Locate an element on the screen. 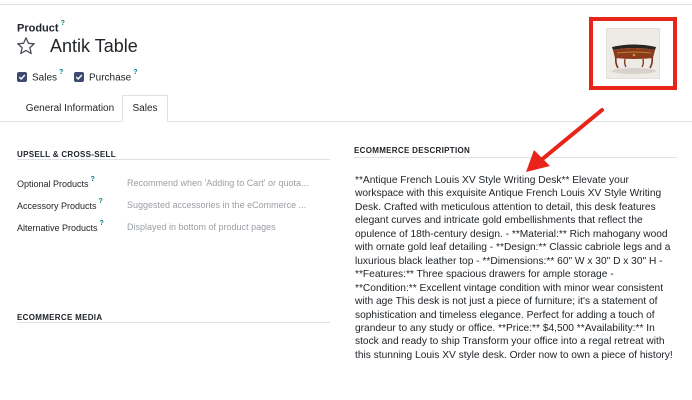  product-image-highlight is located at coordinates (633, 53).